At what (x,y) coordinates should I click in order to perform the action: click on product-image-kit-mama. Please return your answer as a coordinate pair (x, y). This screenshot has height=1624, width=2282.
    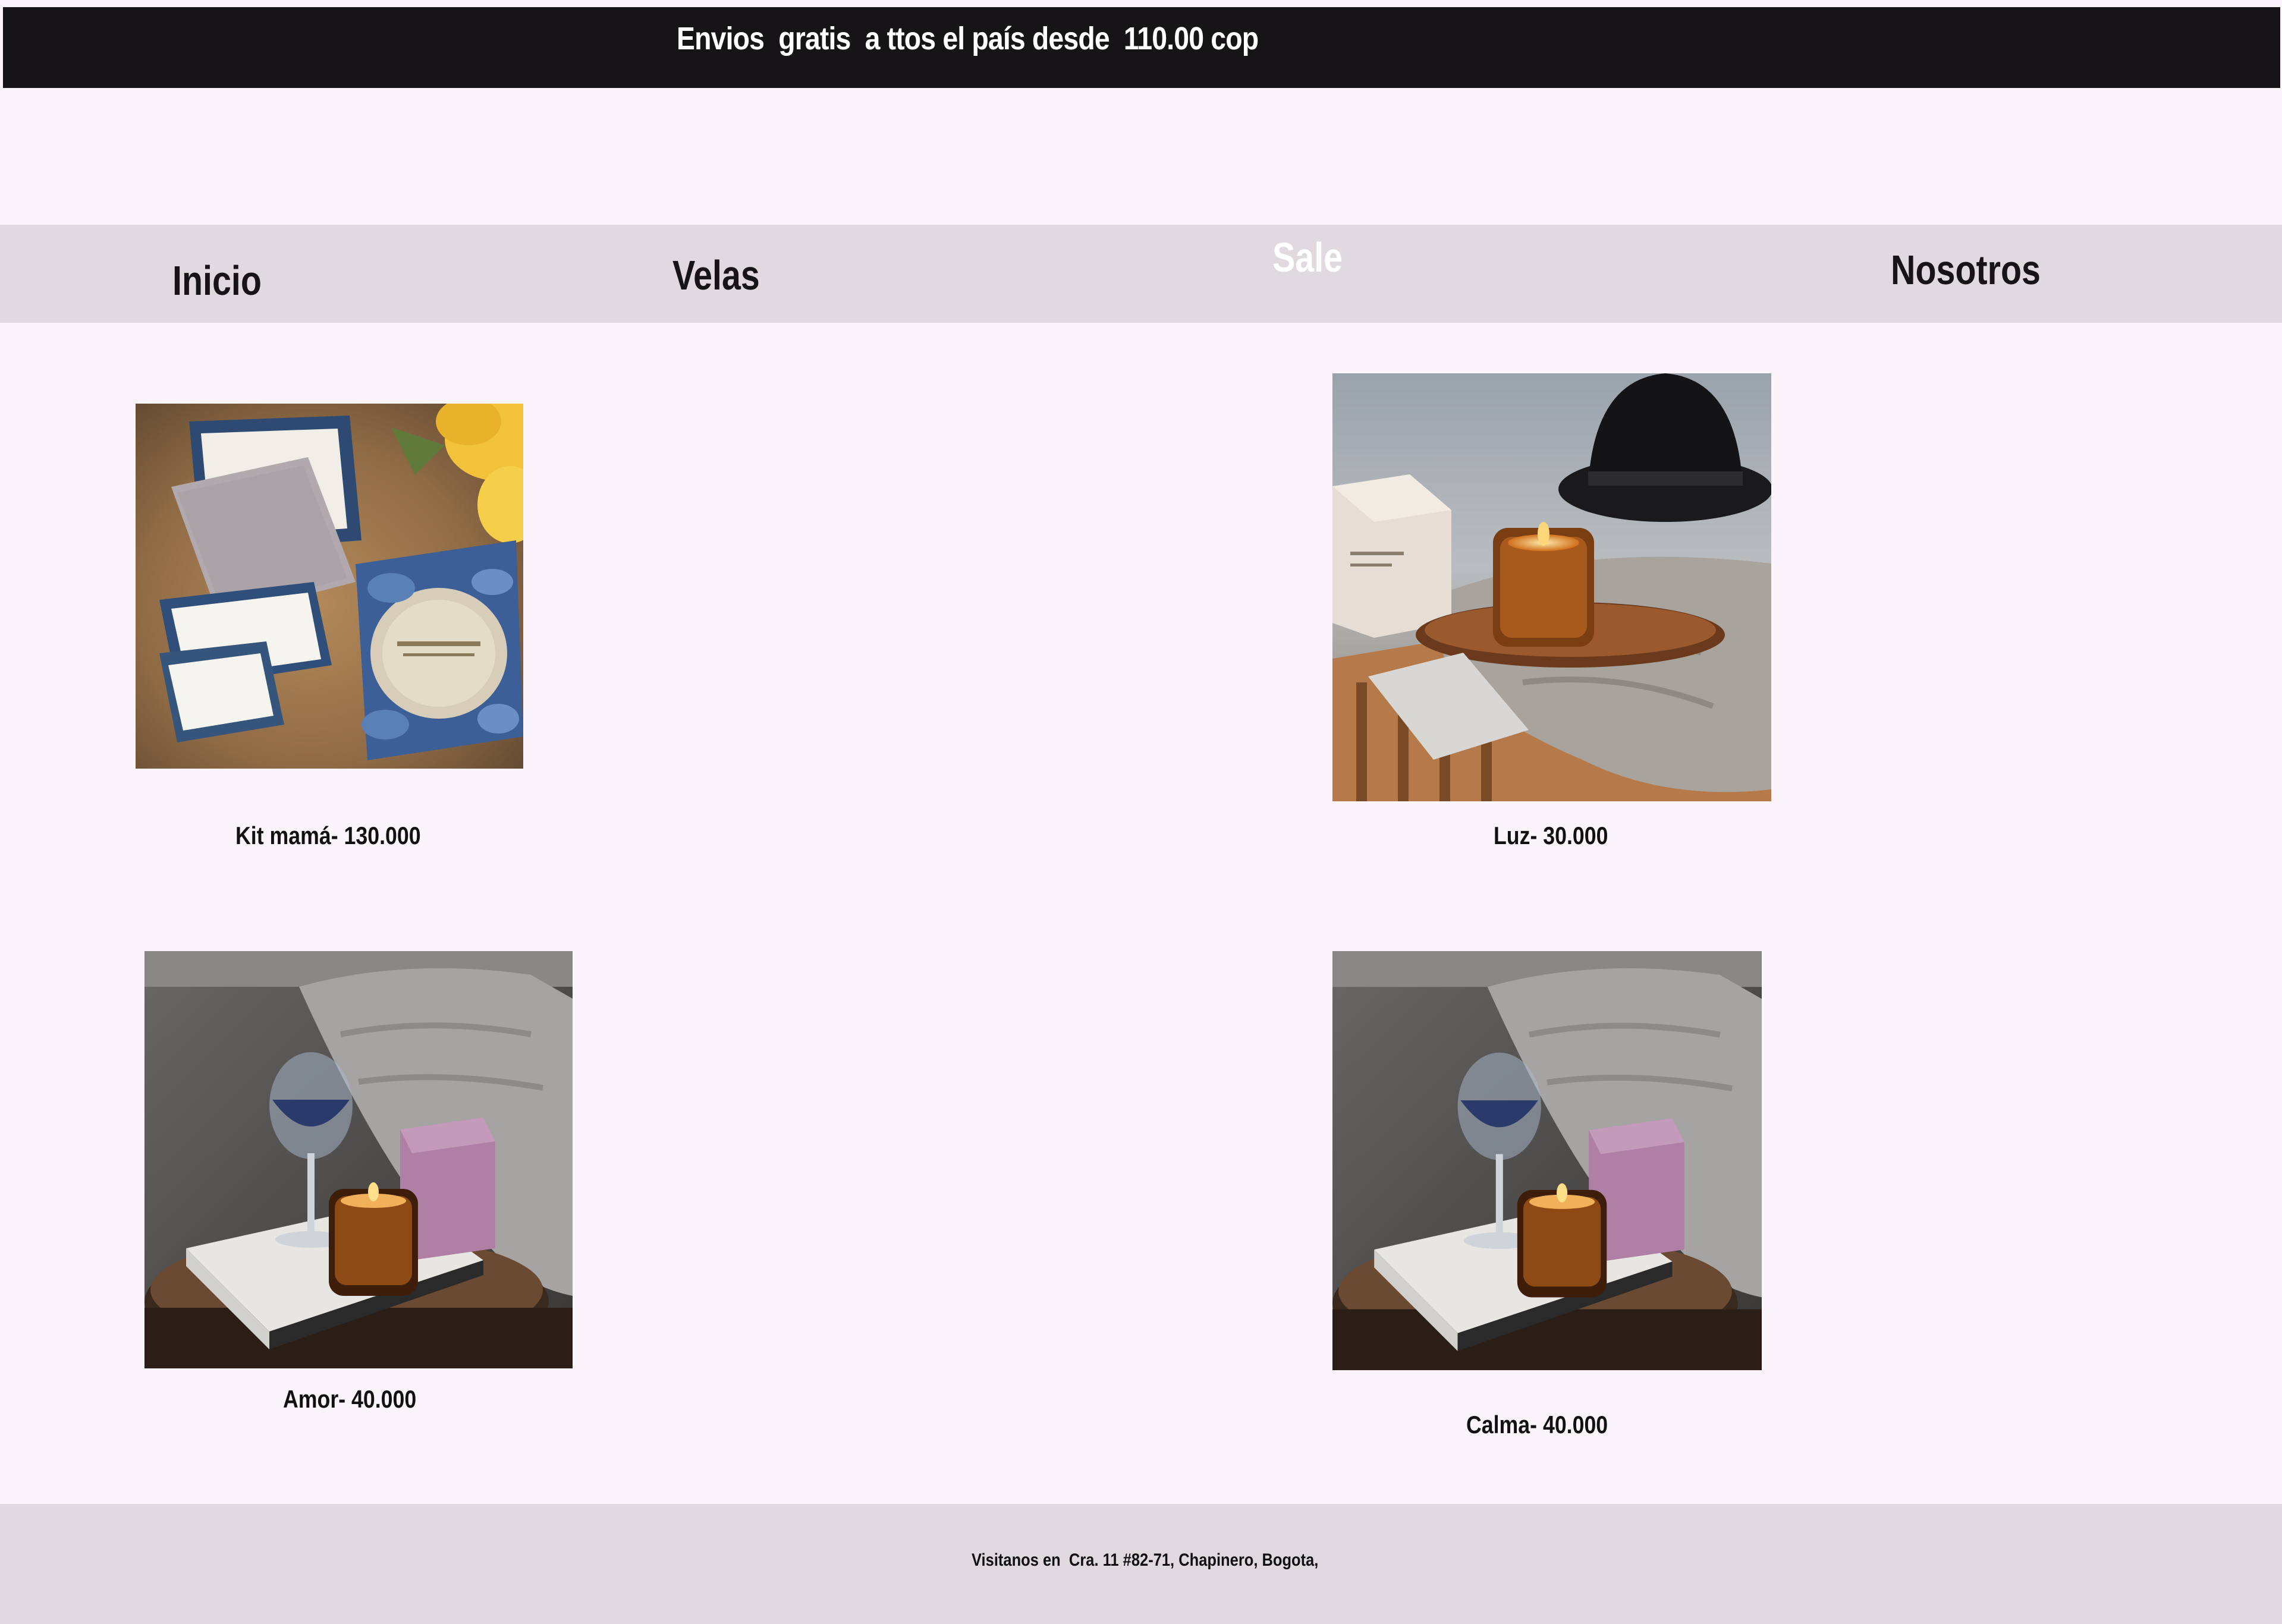
    Looking at the image, I should click on (329, 586).